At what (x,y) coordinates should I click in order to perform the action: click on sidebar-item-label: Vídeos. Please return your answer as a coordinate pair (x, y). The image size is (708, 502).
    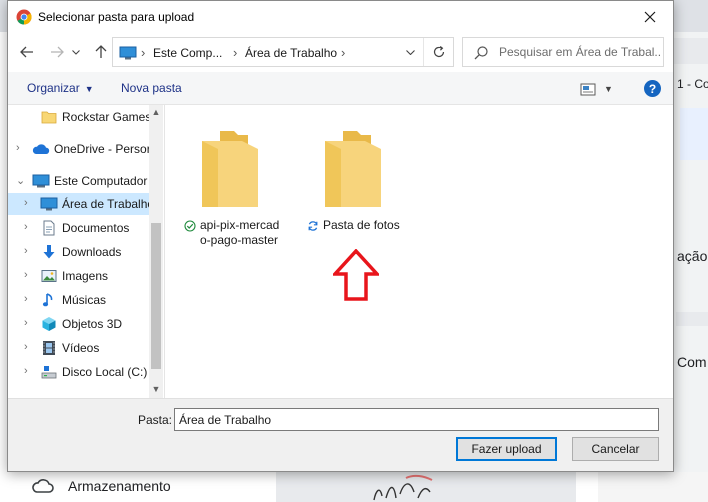
    Looking at the image, I should click on (81, 348).